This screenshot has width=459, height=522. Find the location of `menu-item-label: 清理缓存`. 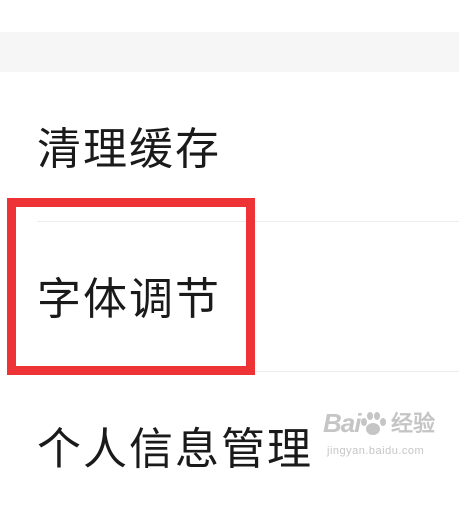

menu-item-label: 清理缓存 is located at coordinates (129, 149).